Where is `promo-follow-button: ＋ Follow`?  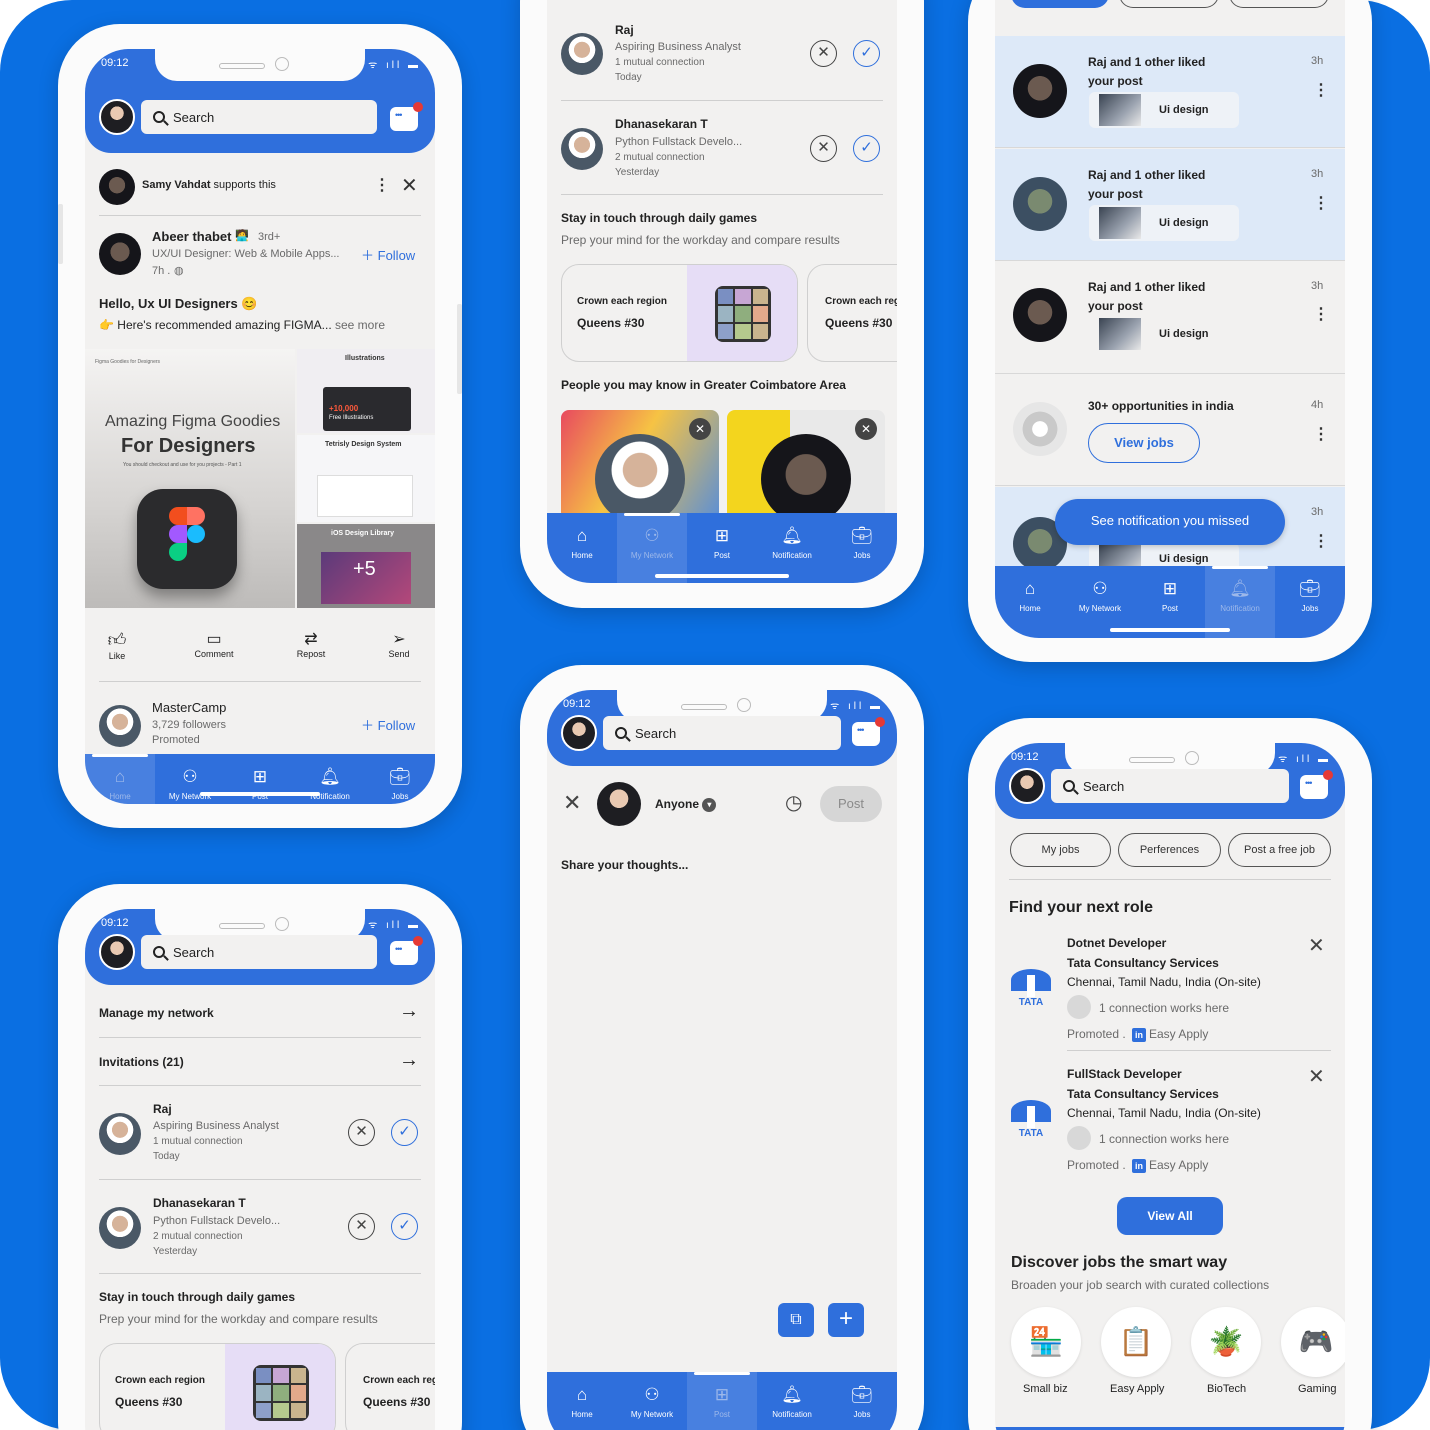 promo-follow-button: ＋ Follow is located at coordinates (388, 724).